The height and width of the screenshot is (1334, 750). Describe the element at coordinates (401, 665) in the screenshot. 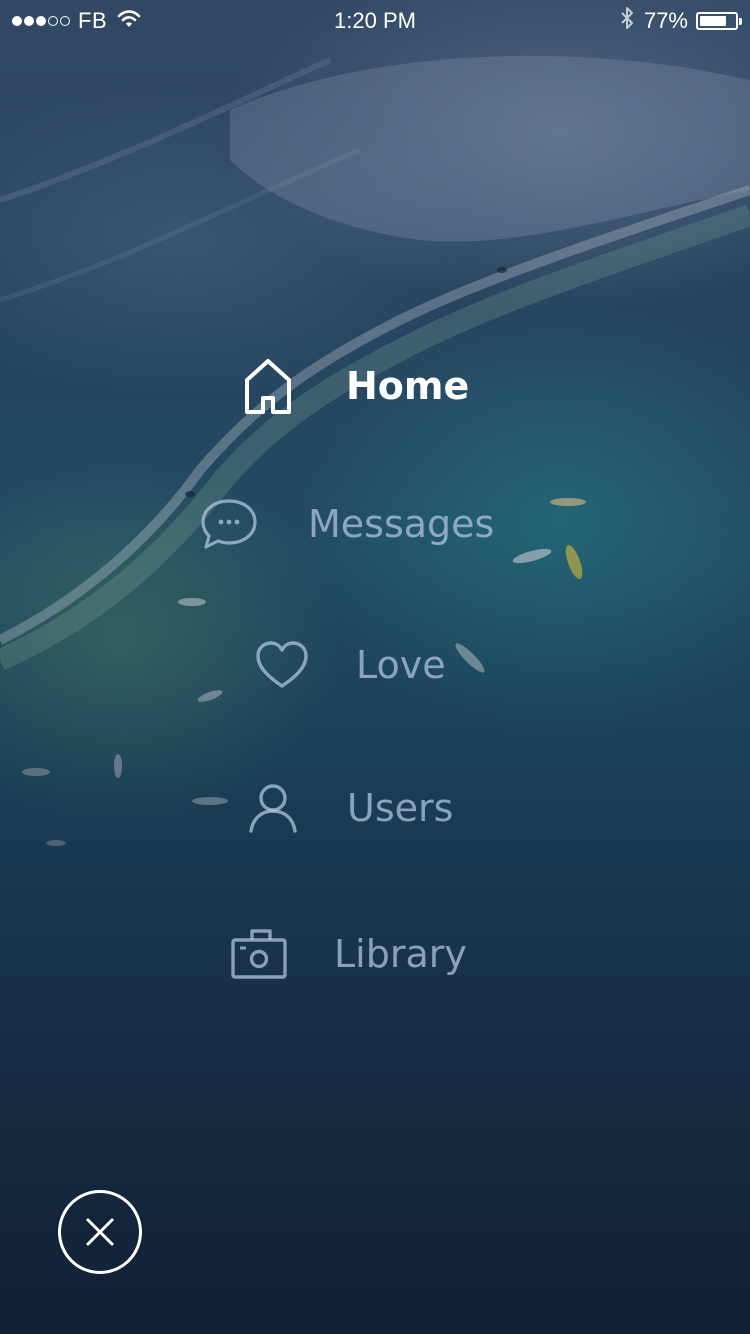

I see `menu-item-label: Love` at that location.